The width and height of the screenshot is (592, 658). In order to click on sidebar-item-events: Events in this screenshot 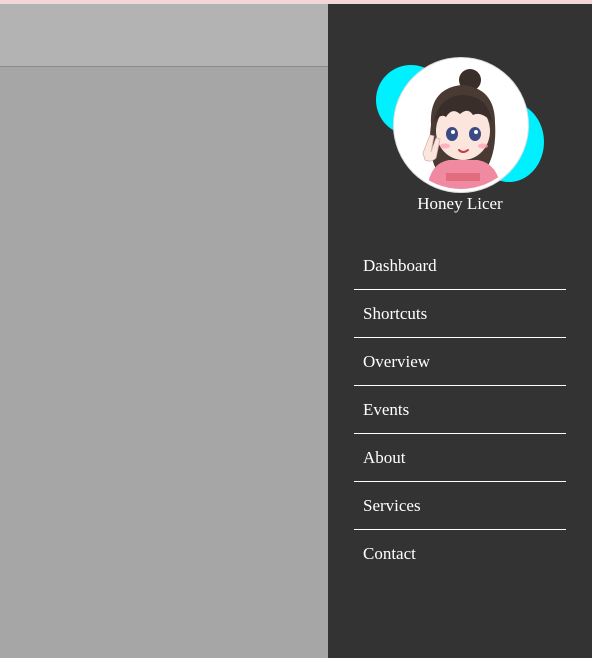, I will do `click(460, 410)`.